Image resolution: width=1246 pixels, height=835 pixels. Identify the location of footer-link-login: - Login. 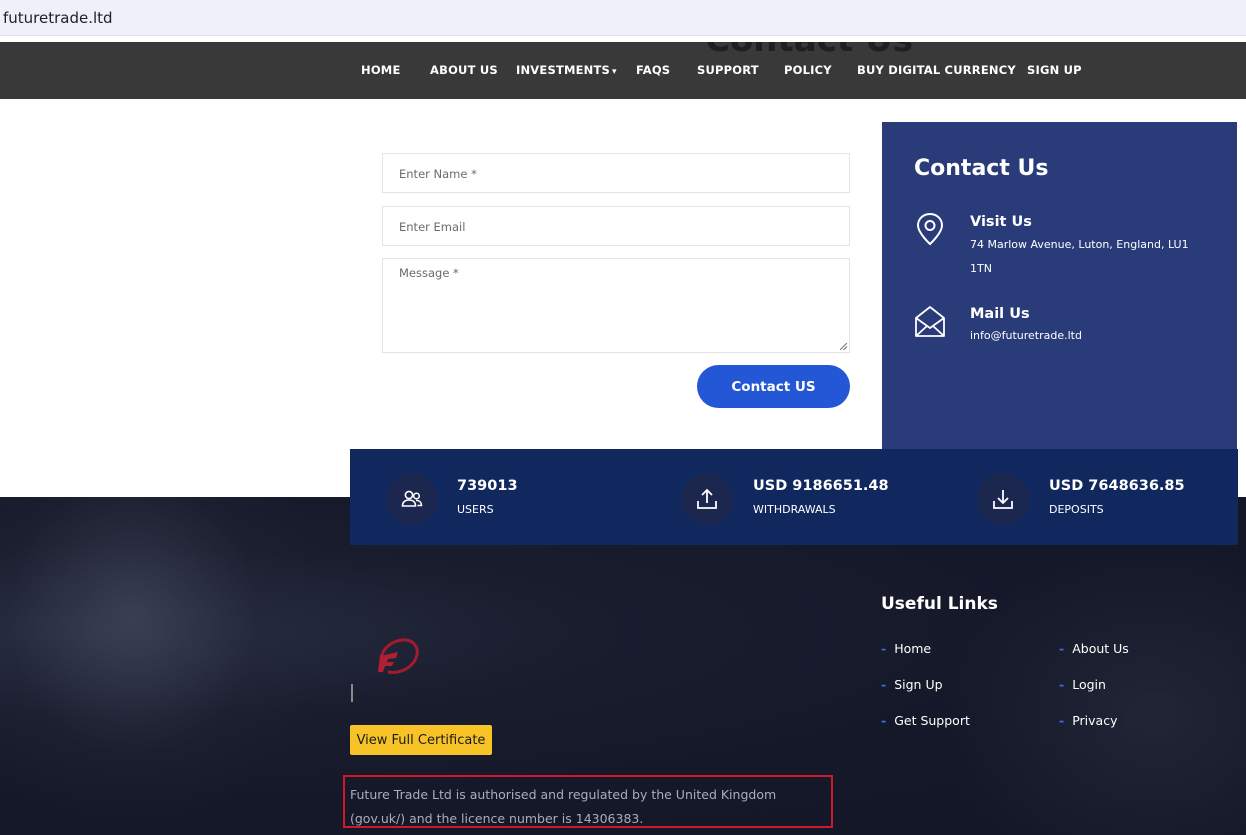
(1082, 684).